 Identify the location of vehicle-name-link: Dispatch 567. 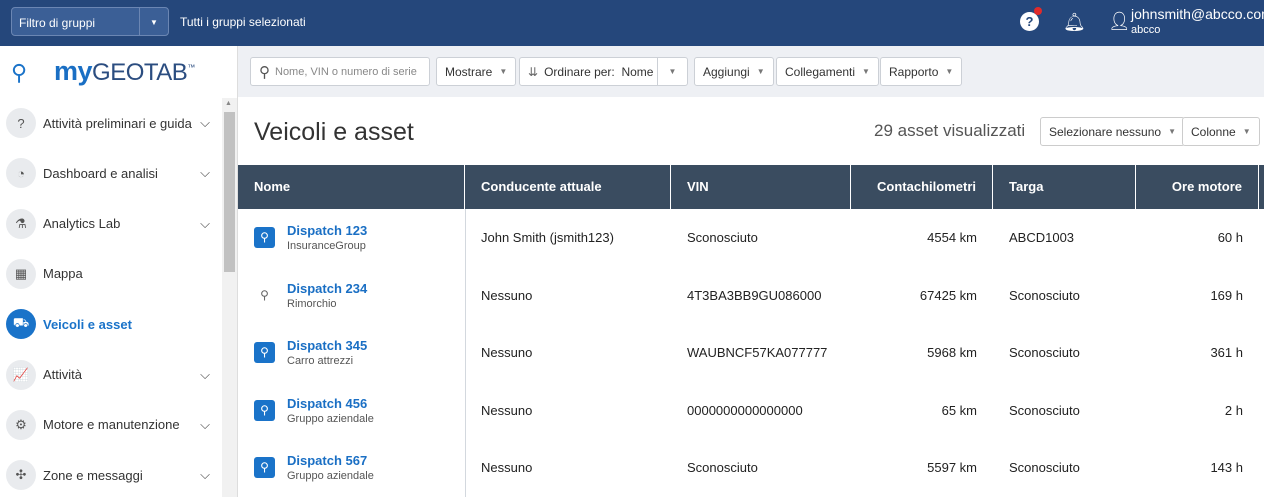
(330, 461).